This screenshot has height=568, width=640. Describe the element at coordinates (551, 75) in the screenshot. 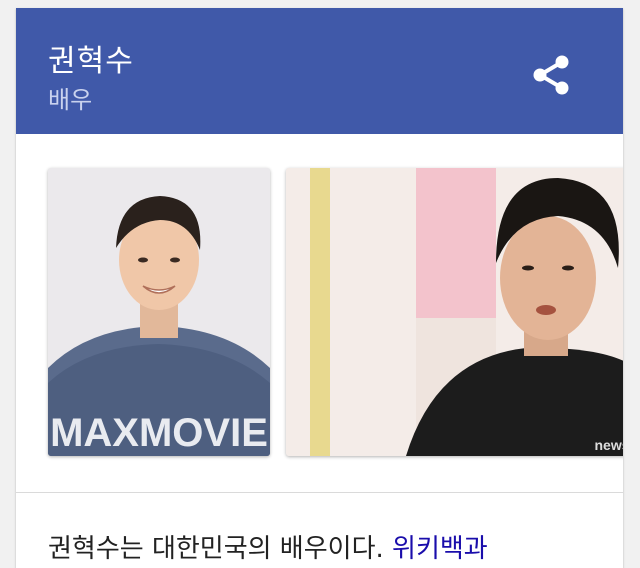

I see `share-icon` at that location.